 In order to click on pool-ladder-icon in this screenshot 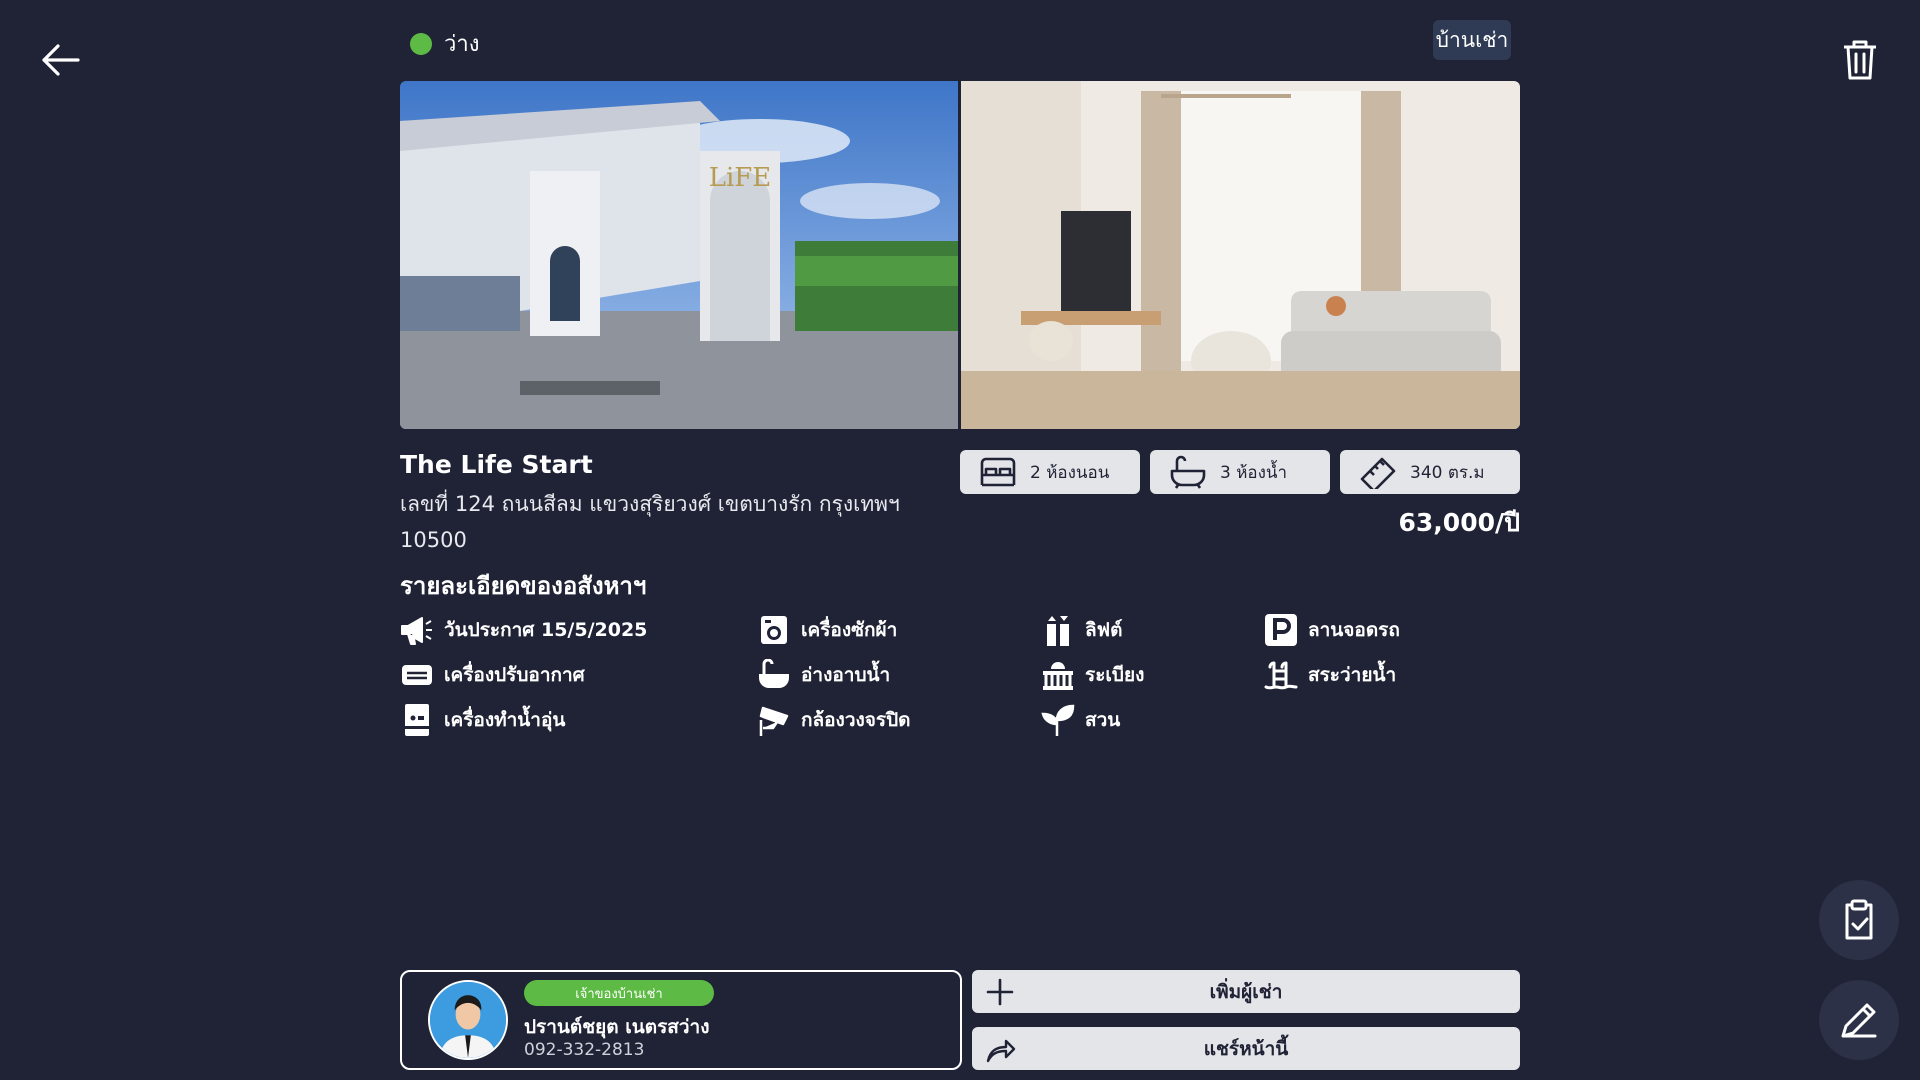, I will do `click(1281, 675)`.